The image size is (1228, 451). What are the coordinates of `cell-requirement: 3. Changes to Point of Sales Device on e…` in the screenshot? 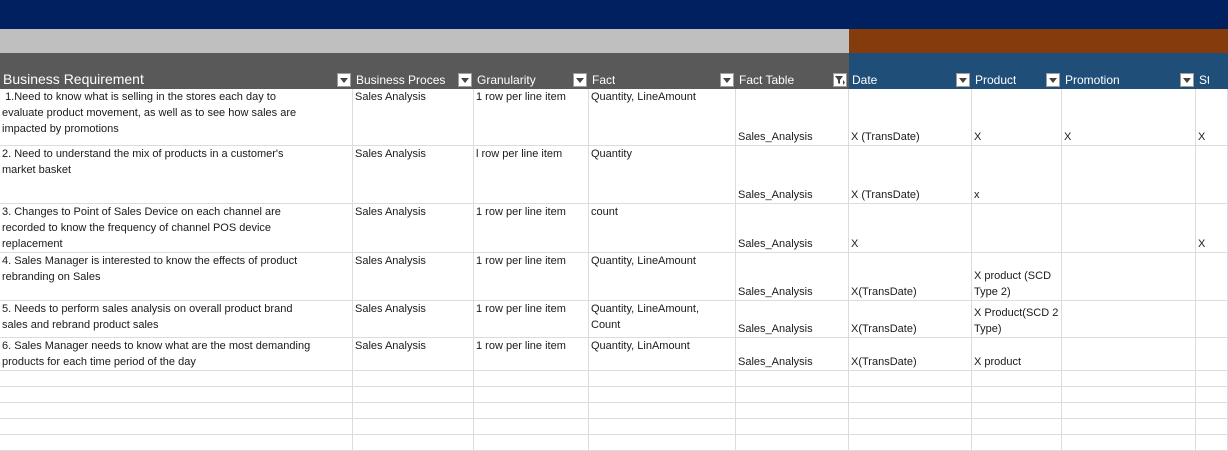 It's located at (176, 228).